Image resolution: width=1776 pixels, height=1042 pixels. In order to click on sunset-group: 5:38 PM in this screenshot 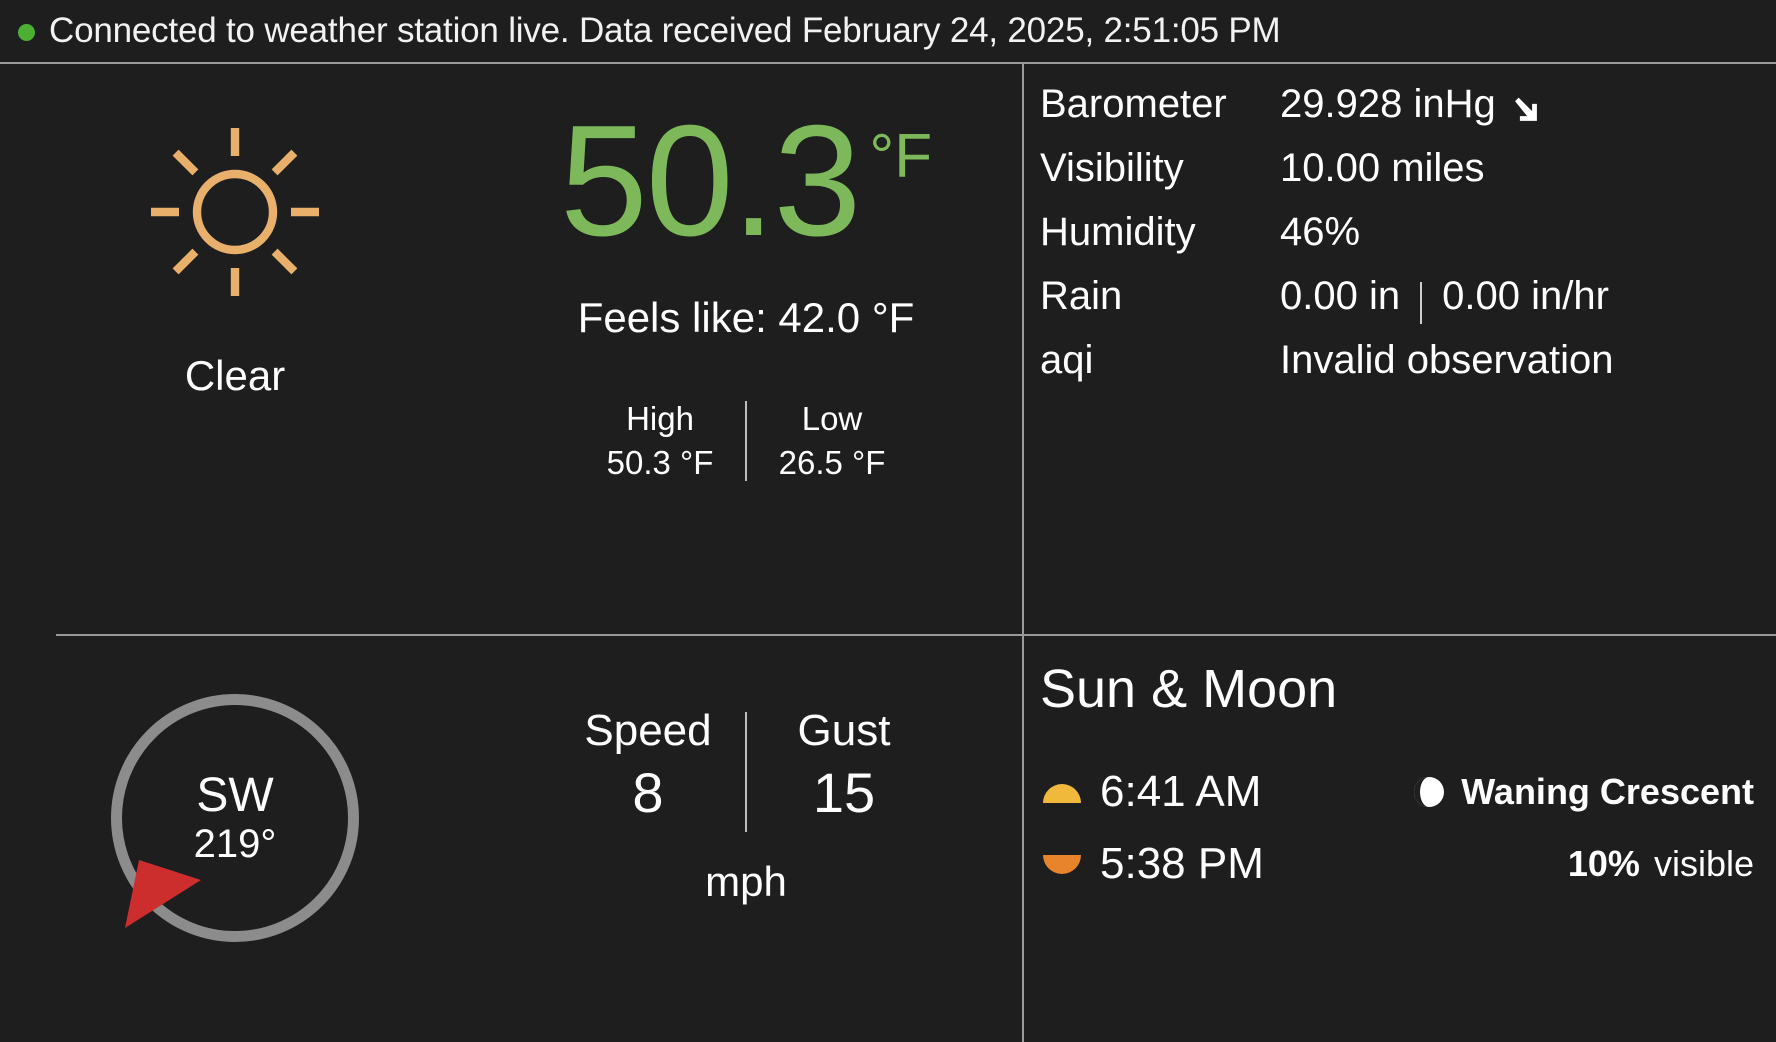, I will do `click(1205, 864)`.